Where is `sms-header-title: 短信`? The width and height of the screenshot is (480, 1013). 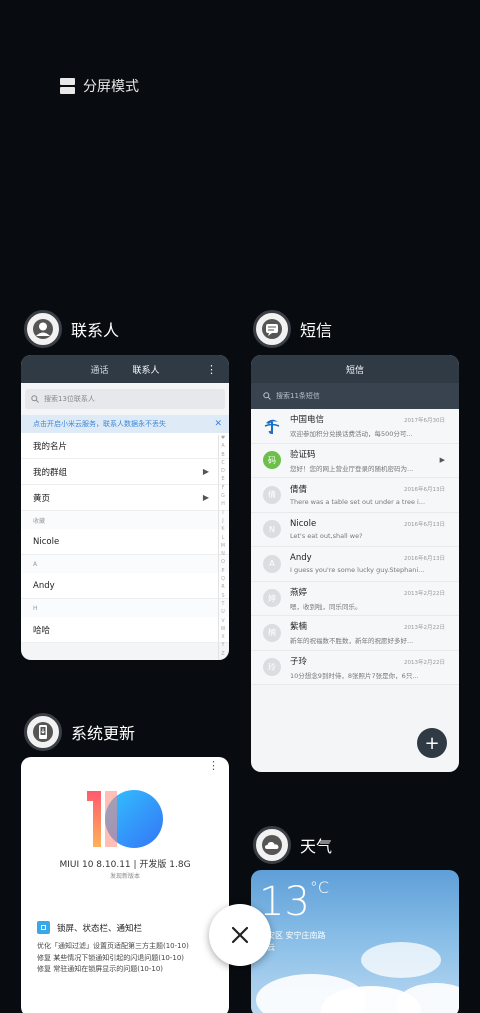
sms-header-title: 短信 is located at coordinates (354, 370).